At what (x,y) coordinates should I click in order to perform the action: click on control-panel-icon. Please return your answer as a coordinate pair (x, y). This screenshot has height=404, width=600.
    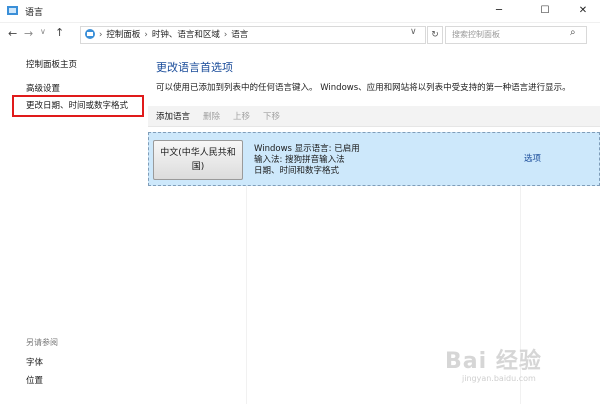
    Looking at the image, I should click on (90, 34).